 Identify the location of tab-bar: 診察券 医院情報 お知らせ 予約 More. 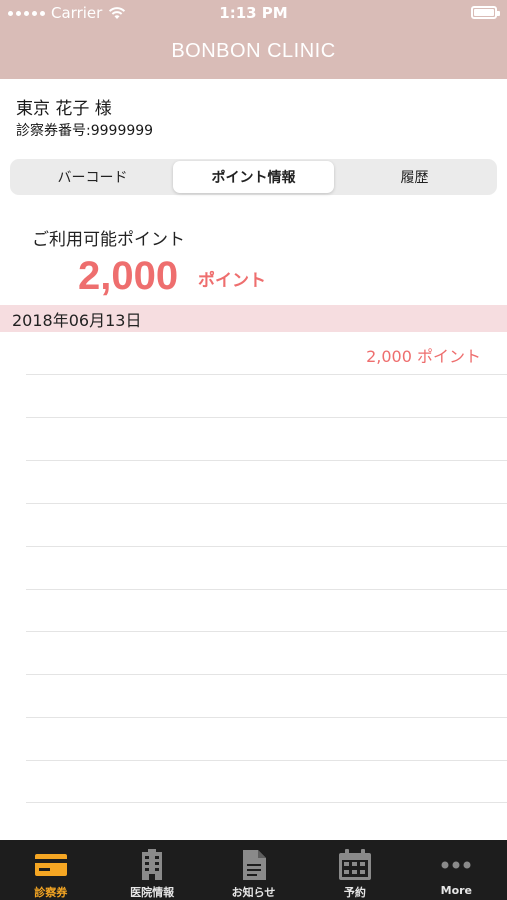
(253, 870).